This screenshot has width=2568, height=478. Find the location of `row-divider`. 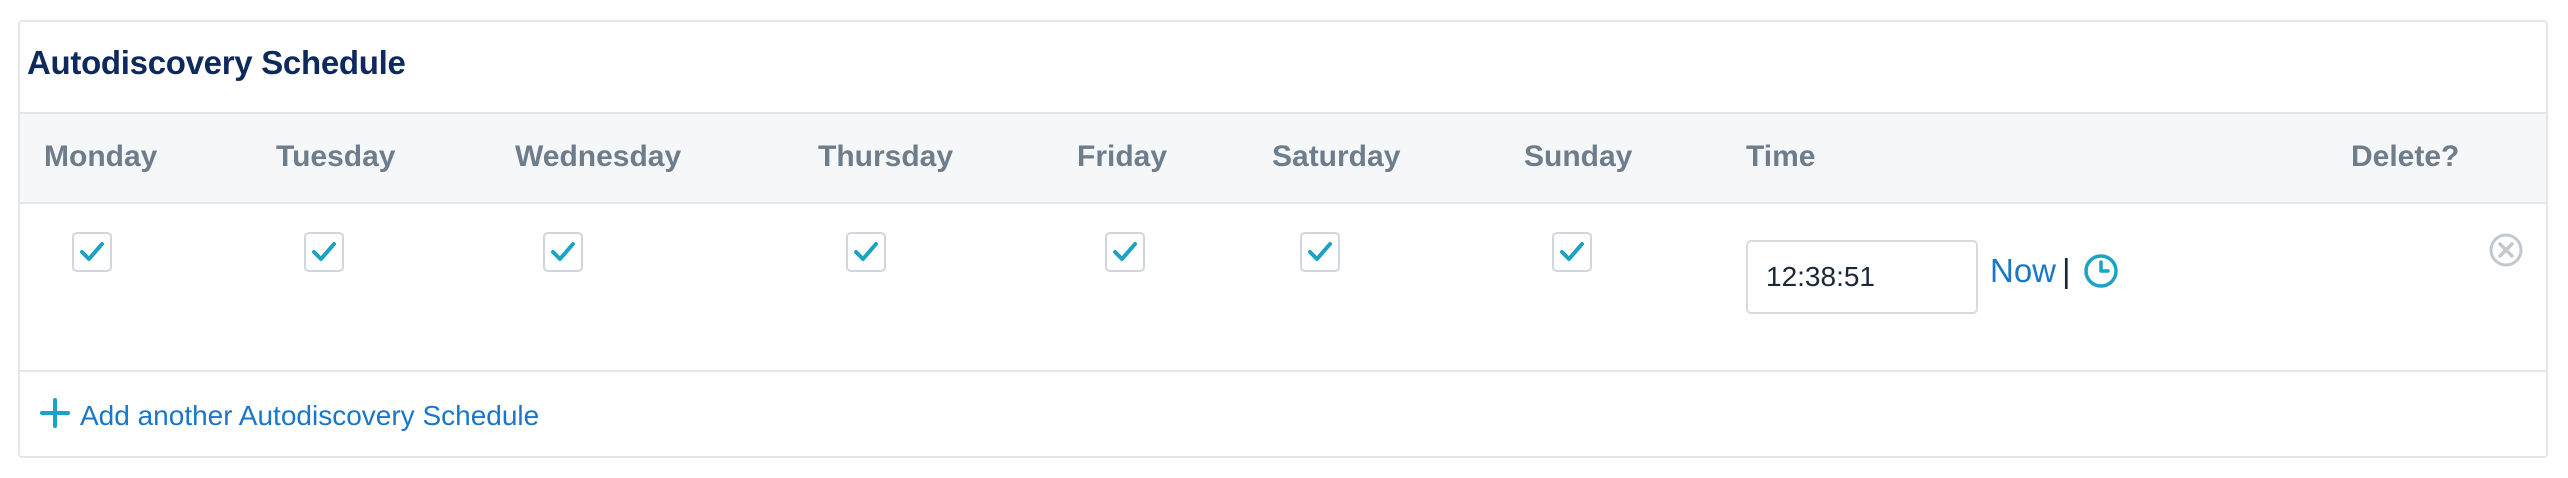

row-divider is located at coordinates (1283, 371).